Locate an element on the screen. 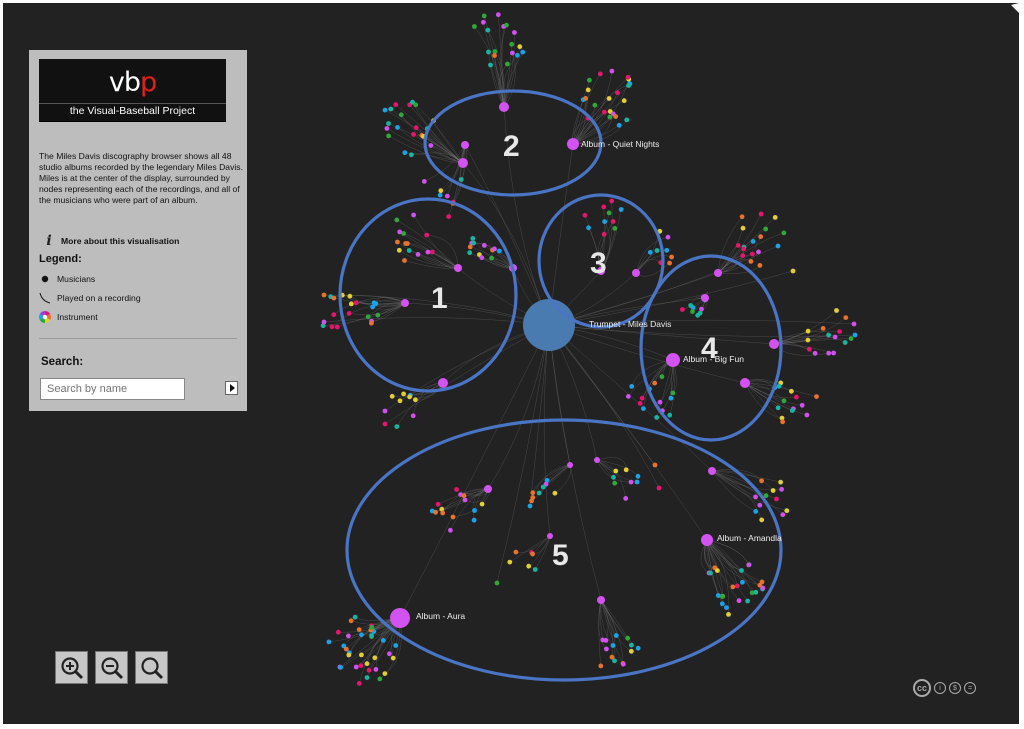 This screenshot has width=1024, height=729. more-info-label: More about this visualisation is located at coordinates (120, 241).